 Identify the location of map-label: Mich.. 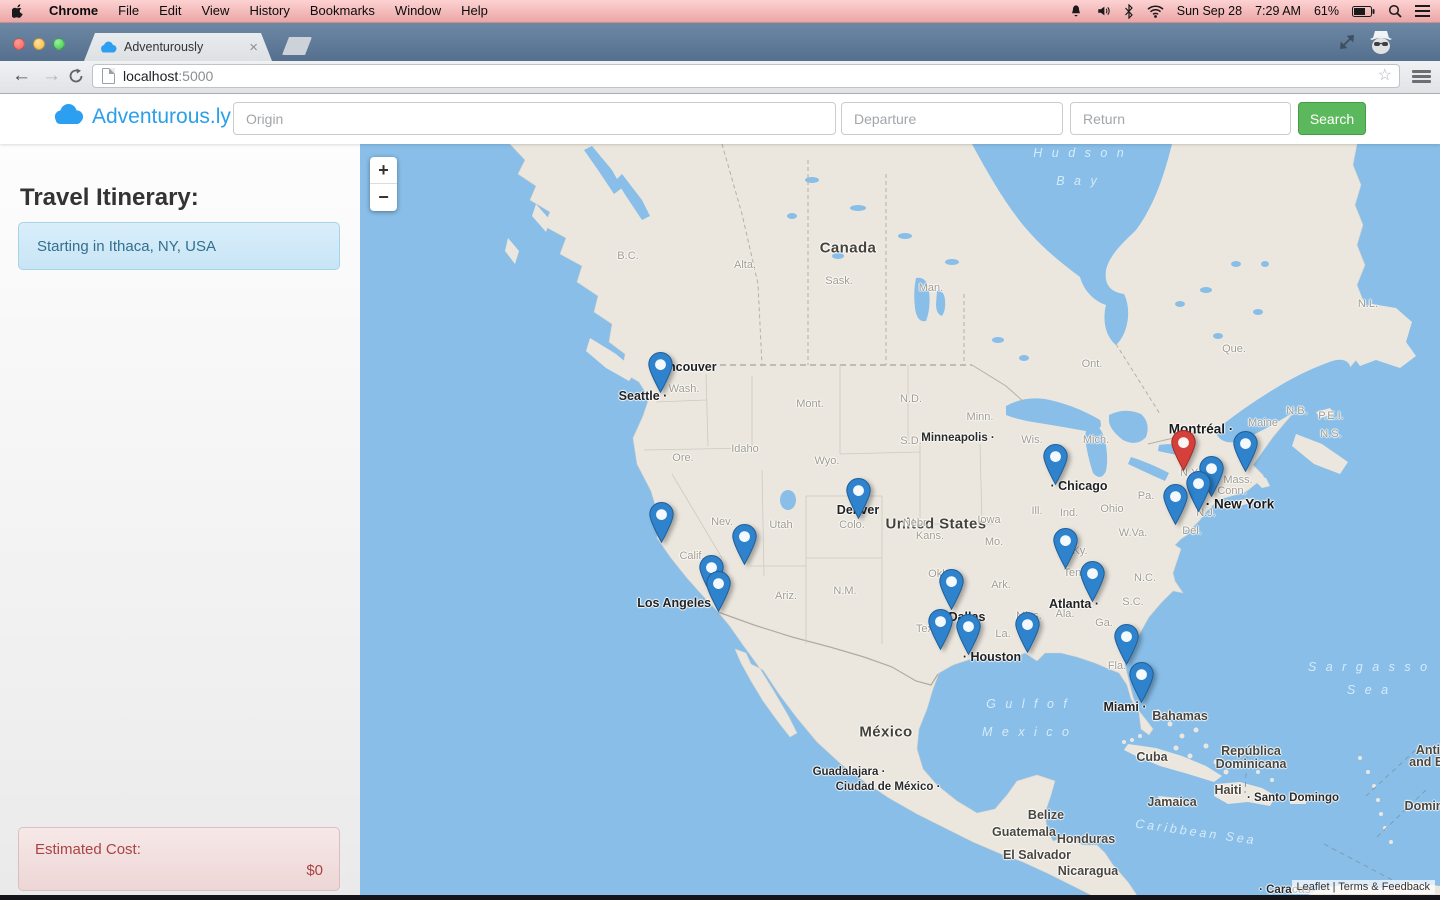
(1096, 440).